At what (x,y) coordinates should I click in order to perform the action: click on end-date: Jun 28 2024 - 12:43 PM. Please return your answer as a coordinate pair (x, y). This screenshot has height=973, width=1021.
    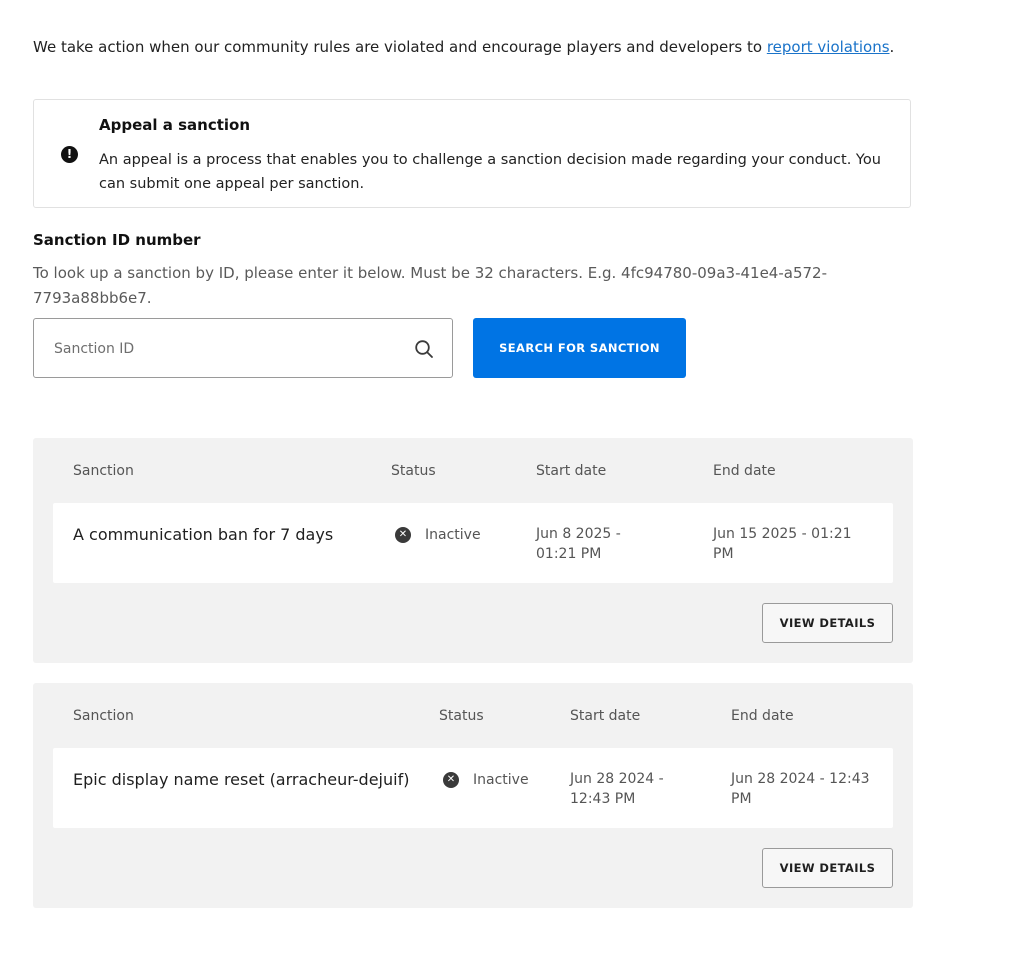
    Looking at the image, I should click on (800, 789).